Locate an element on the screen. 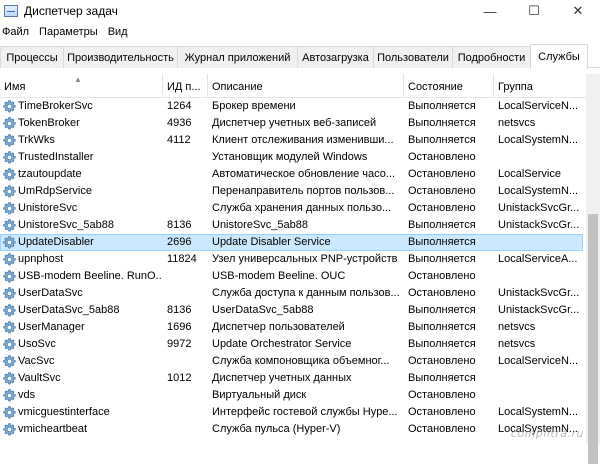 This screenshot has width=600, height=464. cell-pid: 4936 is located at coordinates (179, 123).